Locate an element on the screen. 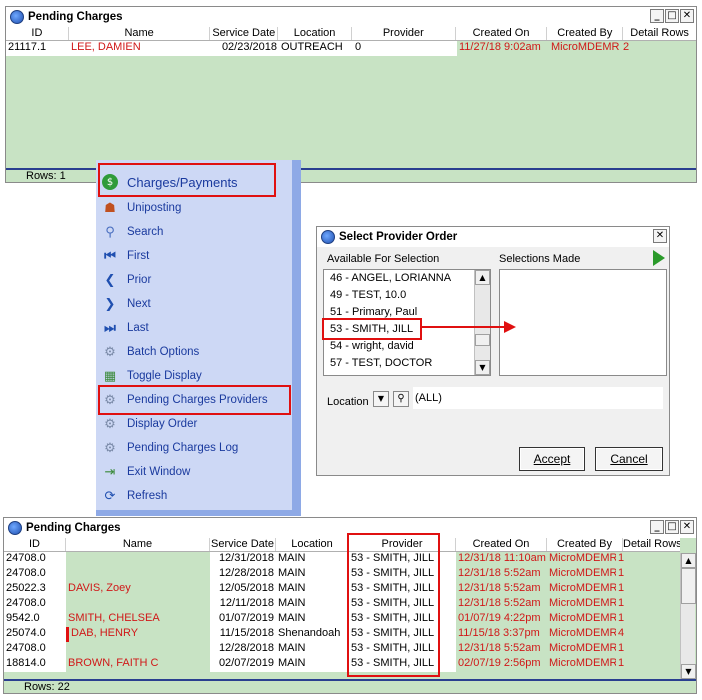  menu-item-uniposting: ☗ Uniposting is located at coordinates (141, 208).